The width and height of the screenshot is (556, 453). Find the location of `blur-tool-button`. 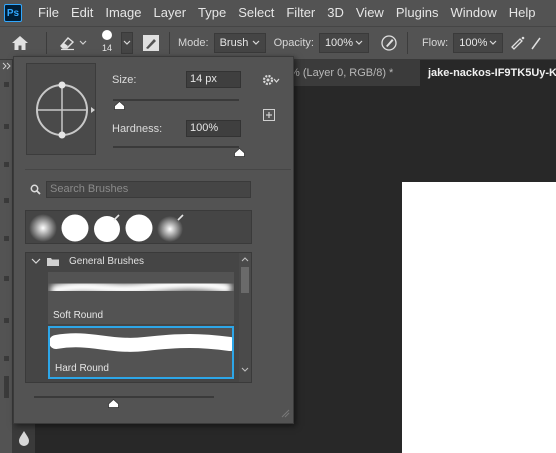

blur-tool-button is located at coordinates (24, 438).